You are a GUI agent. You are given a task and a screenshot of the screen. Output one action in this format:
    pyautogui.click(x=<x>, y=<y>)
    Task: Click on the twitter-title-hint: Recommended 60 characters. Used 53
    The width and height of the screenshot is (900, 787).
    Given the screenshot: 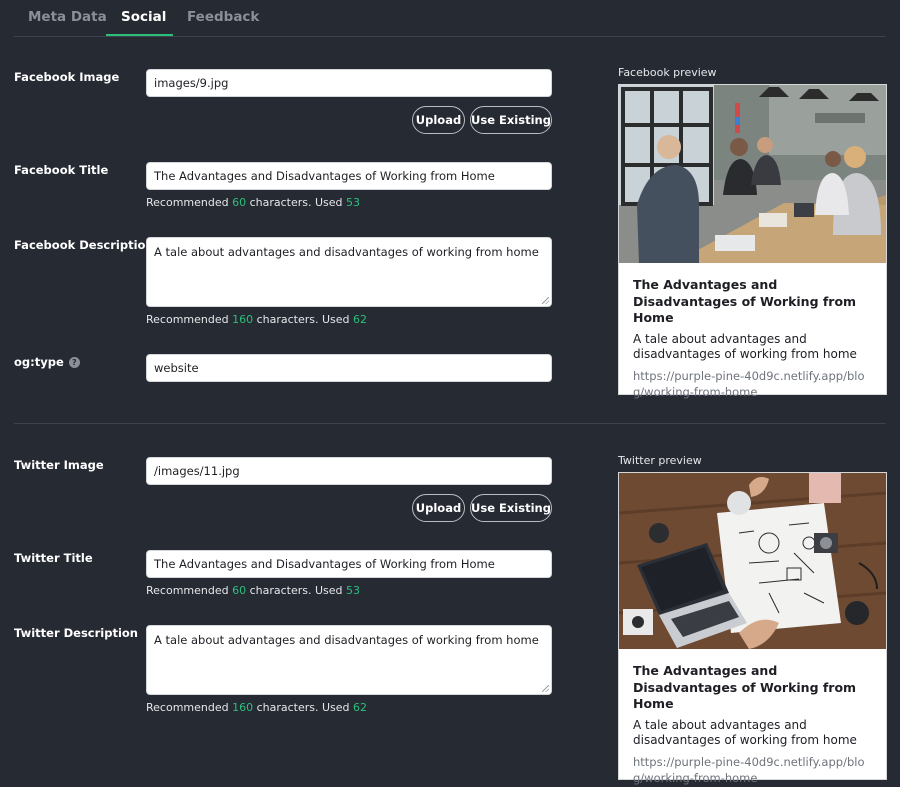 What is the action you would take?
    pyautogui.click(x=253, y=590)
    